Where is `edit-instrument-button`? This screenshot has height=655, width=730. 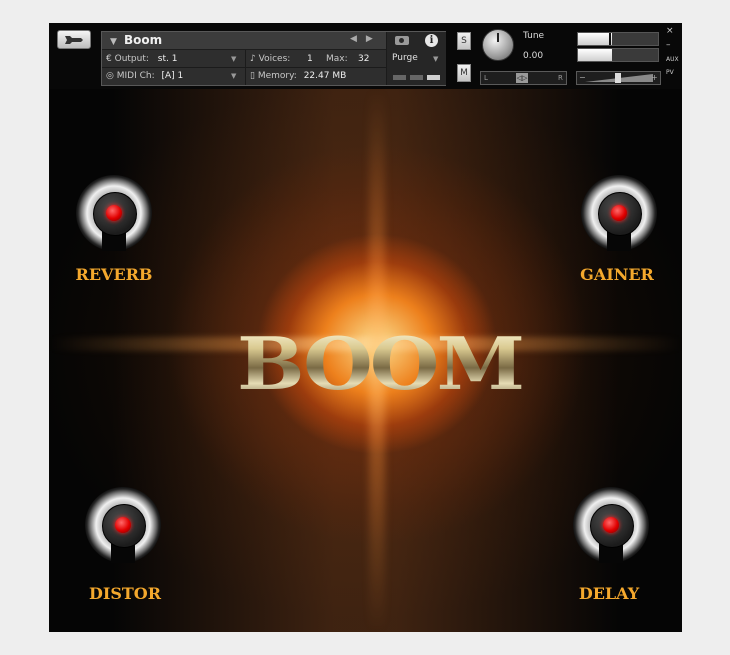 edit-instrument-button is located at coordinates (74, 39).